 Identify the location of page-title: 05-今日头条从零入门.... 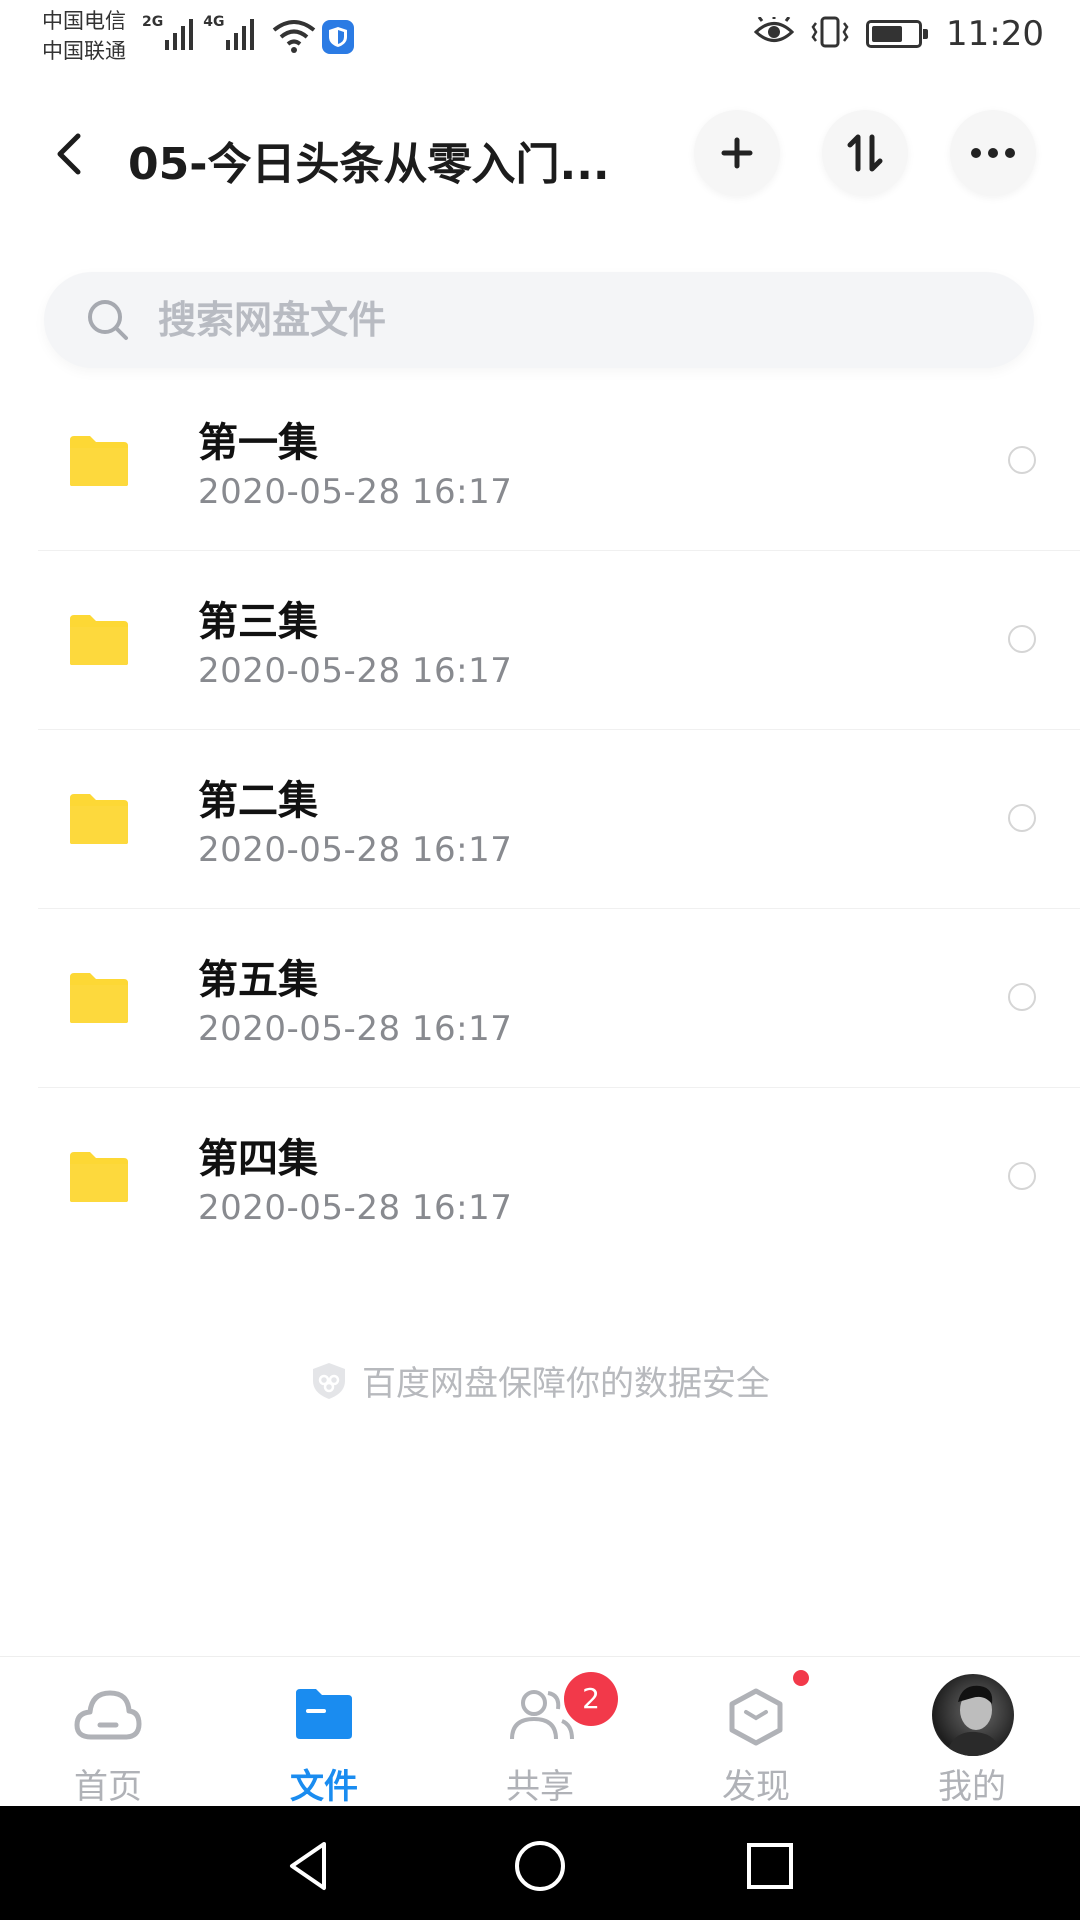
(369, 164).